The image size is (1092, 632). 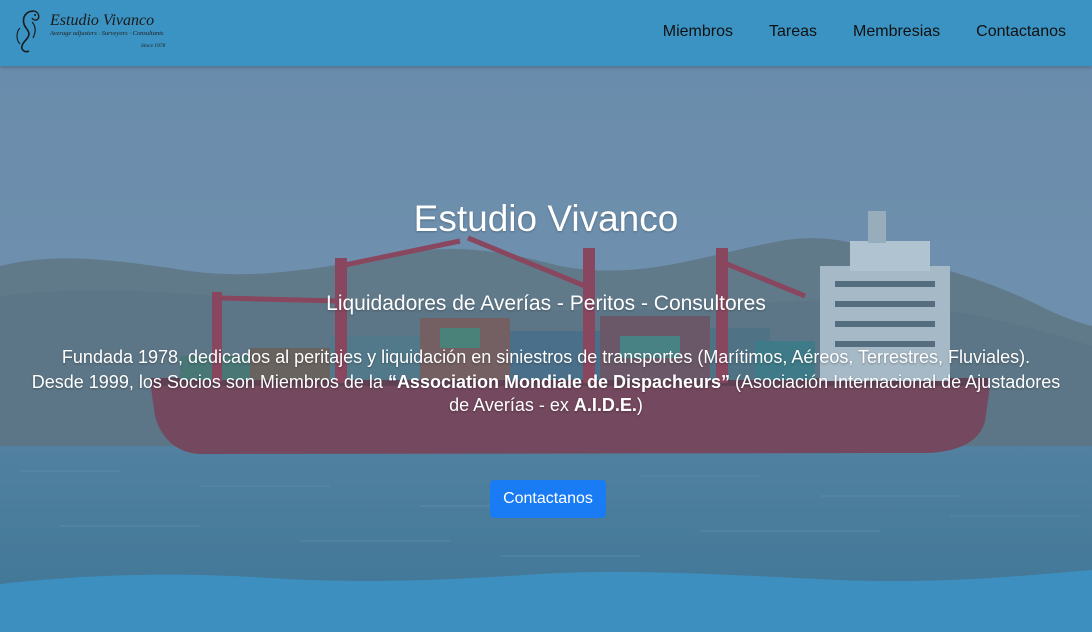 What do you see at coordinates (793, 32) in the screenshot?
I see `nav-item-tareas: Tareas` at bounding box center [793, 32].